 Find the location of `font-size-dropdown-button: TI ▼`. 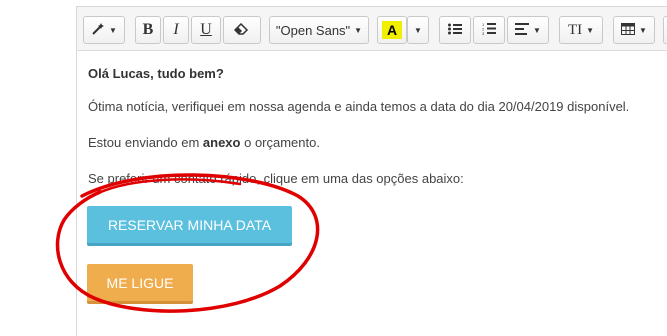

font-size-dropdown-button: TI ▼ is located at coordinates (581, 30).